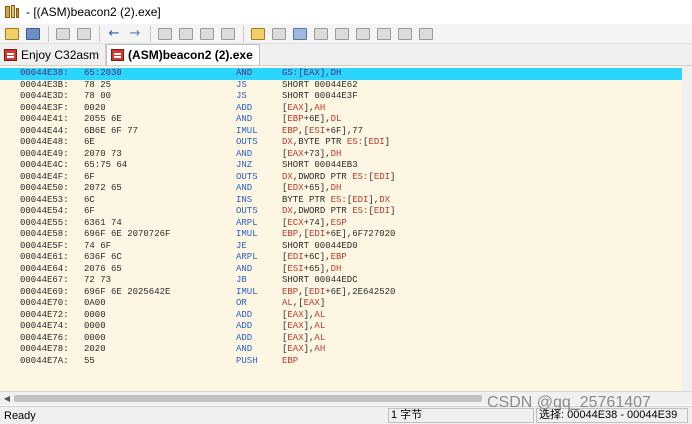 The image size is (692, 424). Describe the element at coordinates (346, 258) in the screenshot. I see `disasm-row: 00044E61: 636F 6C ARPL [EDI+6C],EBP` at that location.